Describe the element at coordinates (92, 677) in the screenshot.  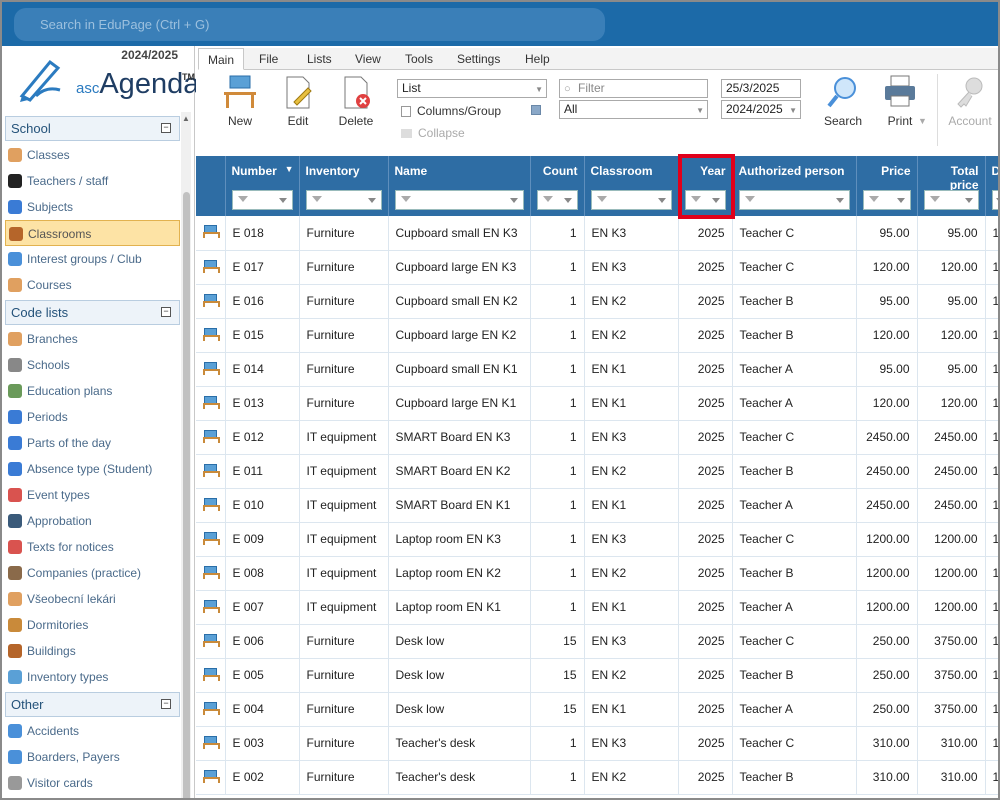
I see `sidebar-item-inventory-types: Inventory types` at that location.